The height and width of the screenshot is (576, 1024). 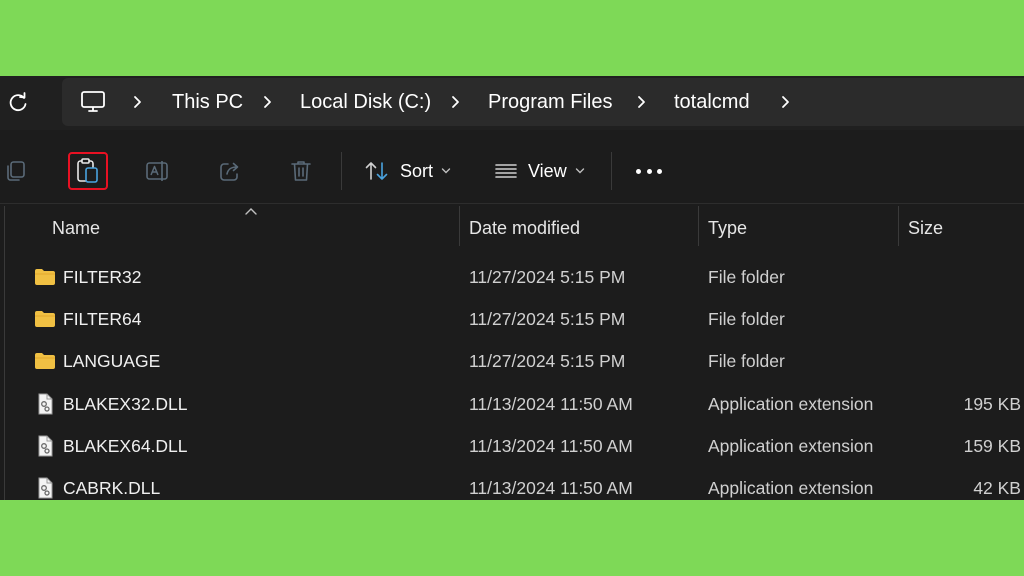 I want to click on this-pc-icon, so click(x=93, y=102).